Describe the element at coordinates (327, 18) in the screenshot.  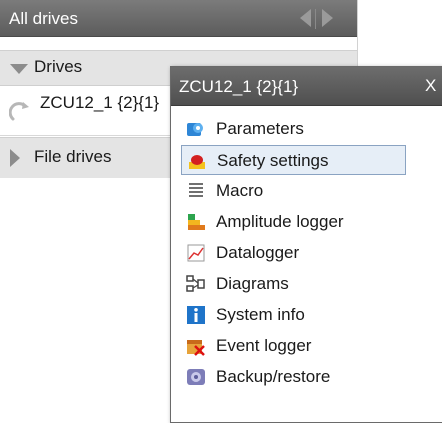
I see `nav-forward-arrow-icon` at that location.